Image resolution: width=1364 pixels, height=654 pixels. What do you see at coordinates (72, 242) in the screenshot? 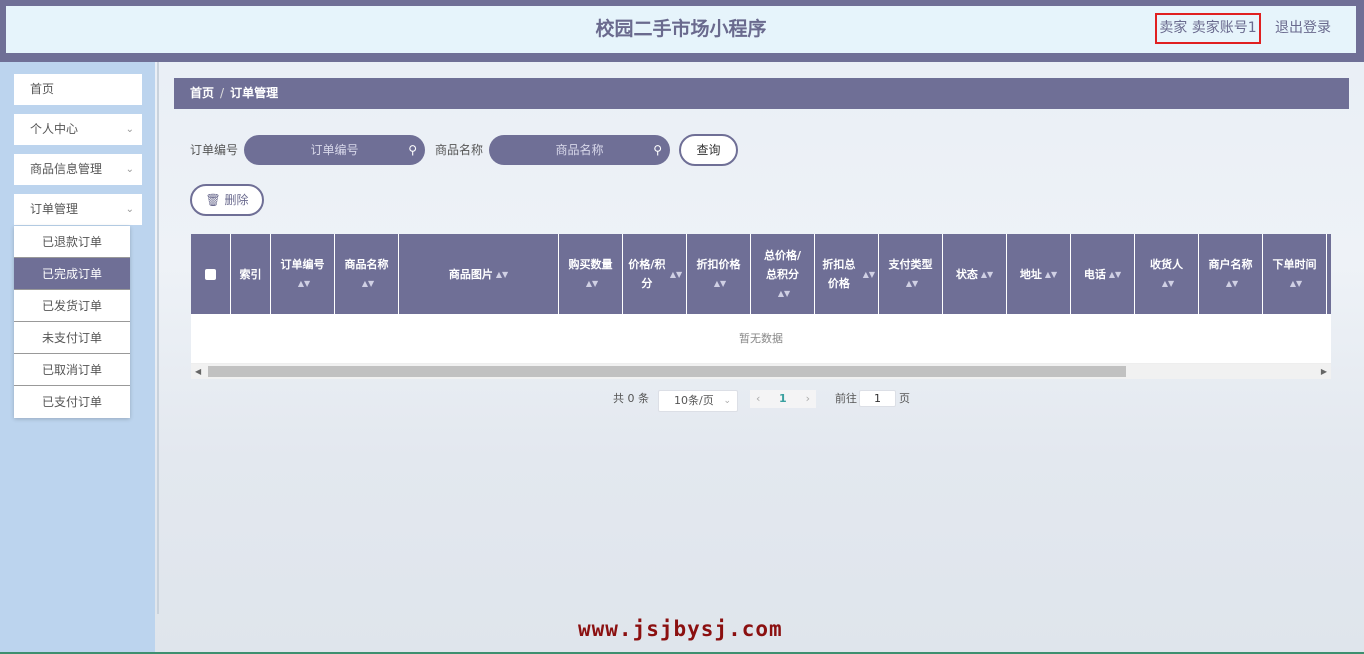
I see `submenu-item-refunded: 已退款订单` at bounding box center [72, 242].